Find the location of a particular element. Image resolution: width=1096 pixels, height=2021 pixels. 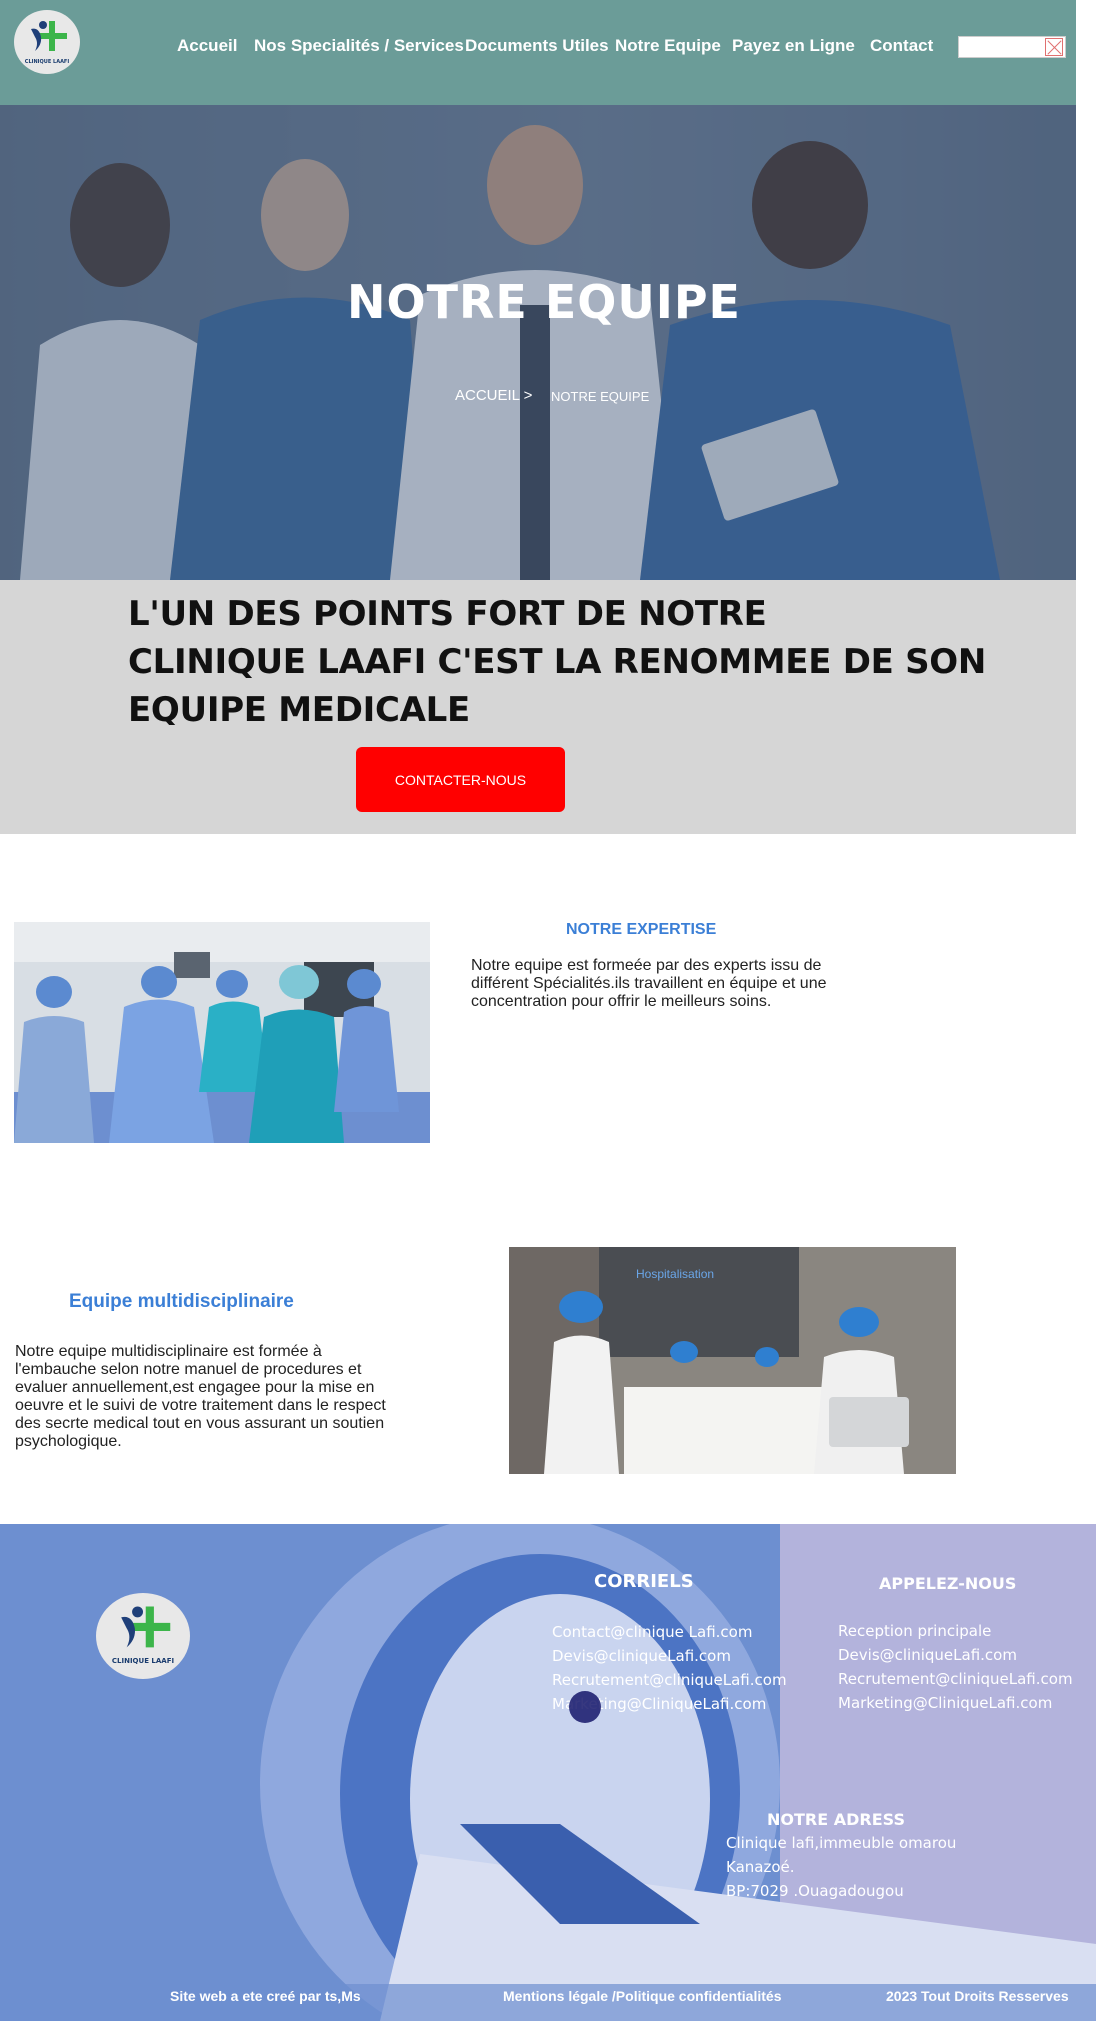

site-logo: CLINIQUE LAAFI is located at coordinates (47, 42).